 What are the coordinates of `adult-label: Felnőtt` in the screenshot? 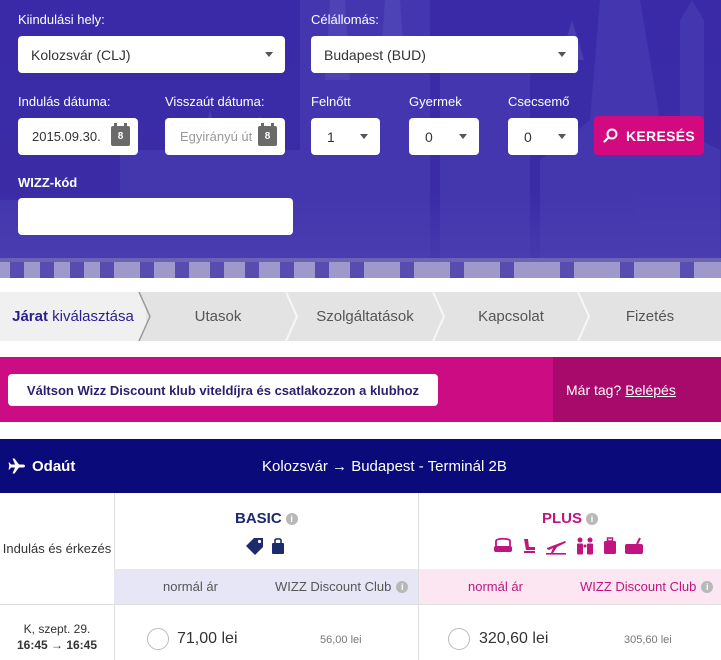 It's located at (331, 101).